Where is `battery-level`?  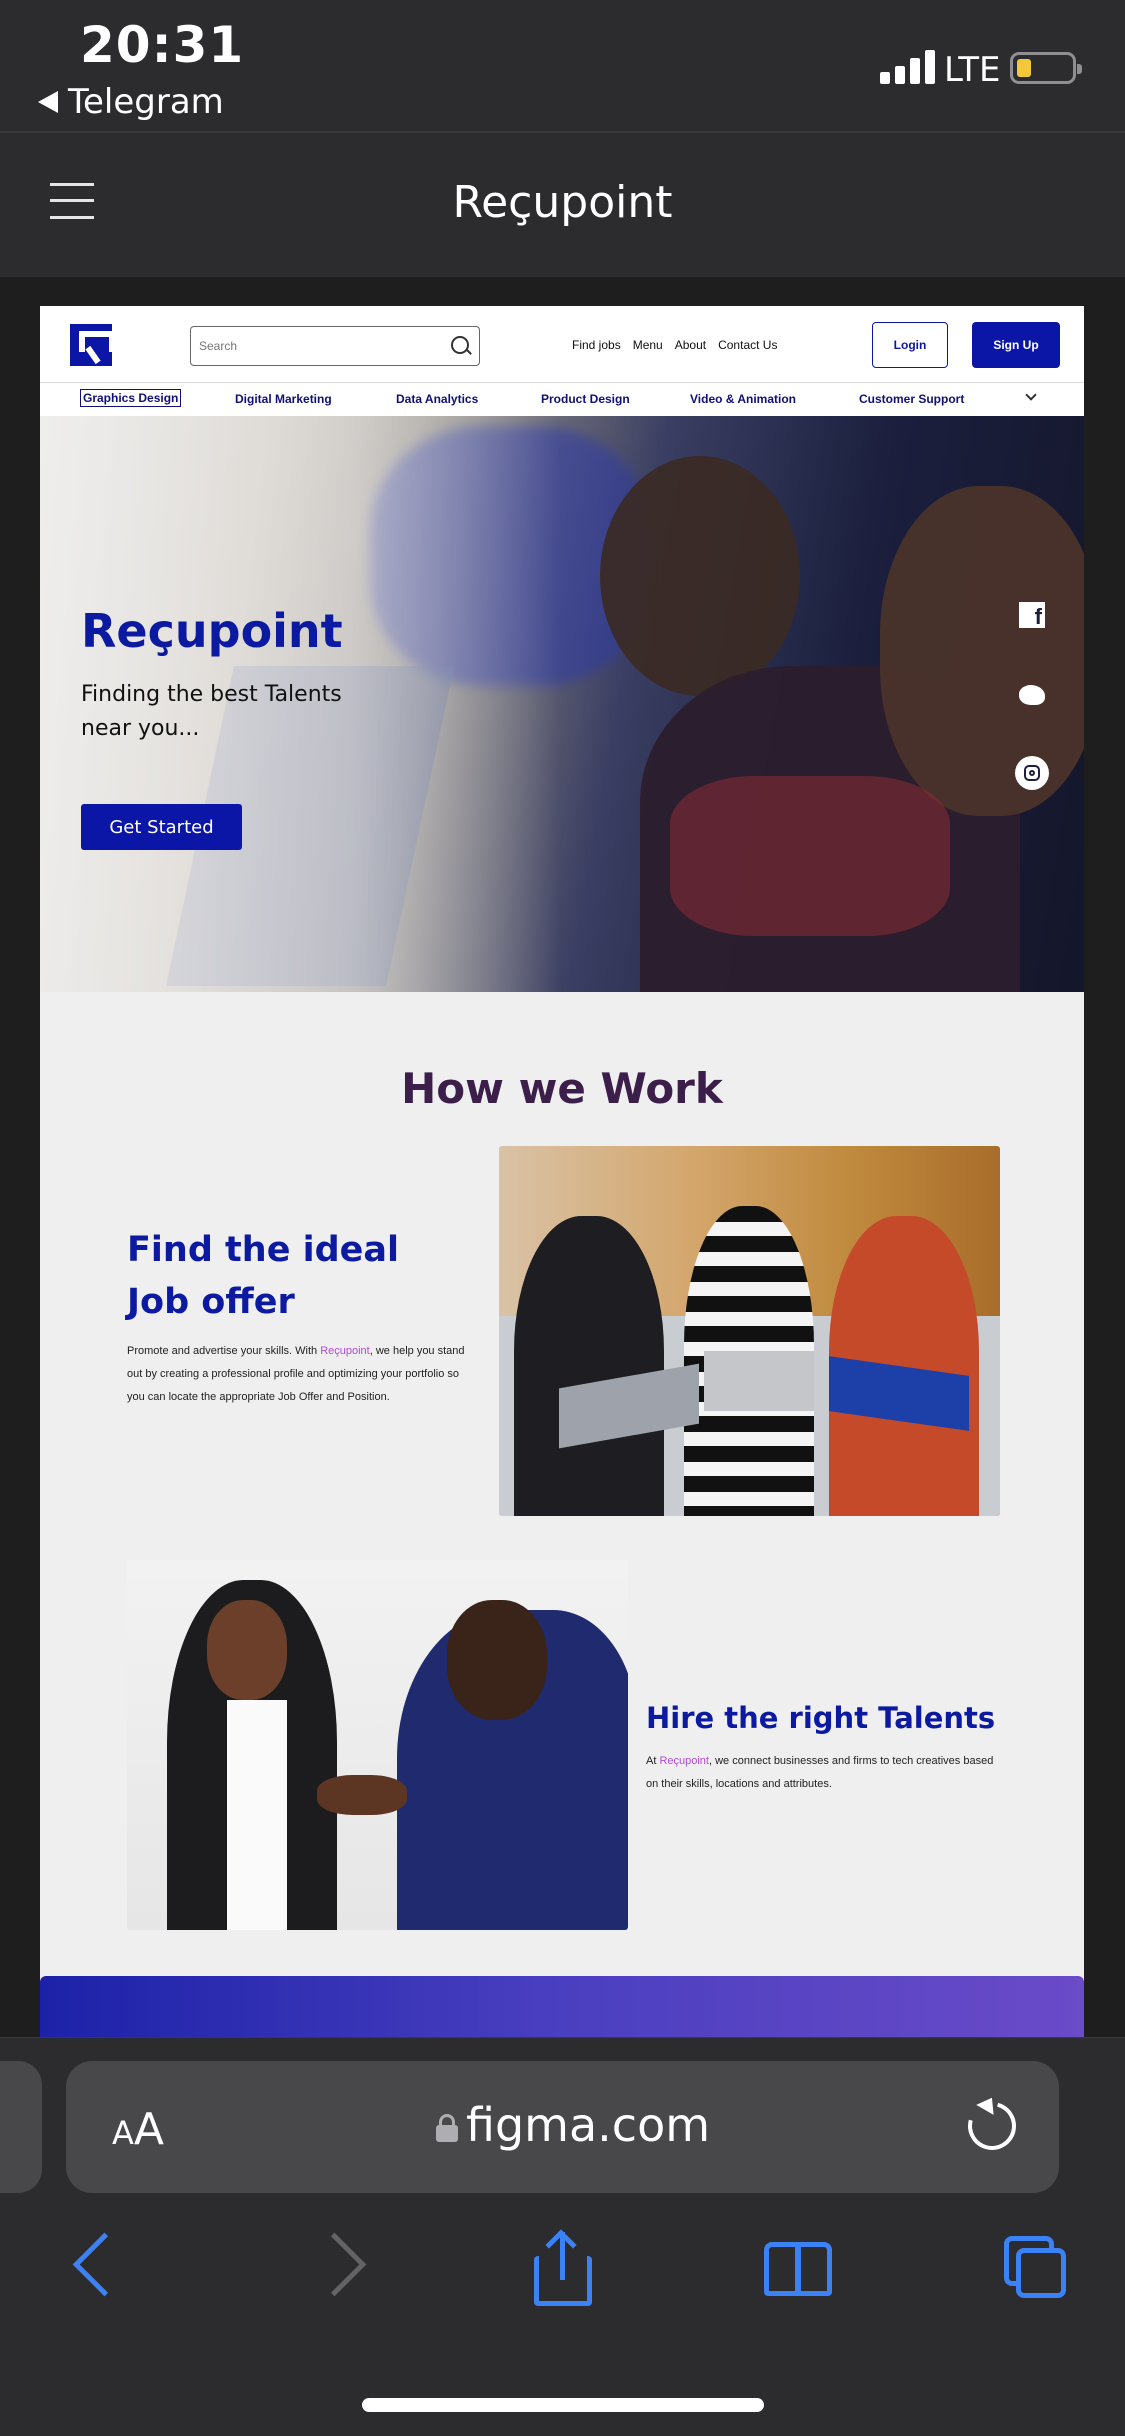
battery-level is located at coordinates (1024, 68).